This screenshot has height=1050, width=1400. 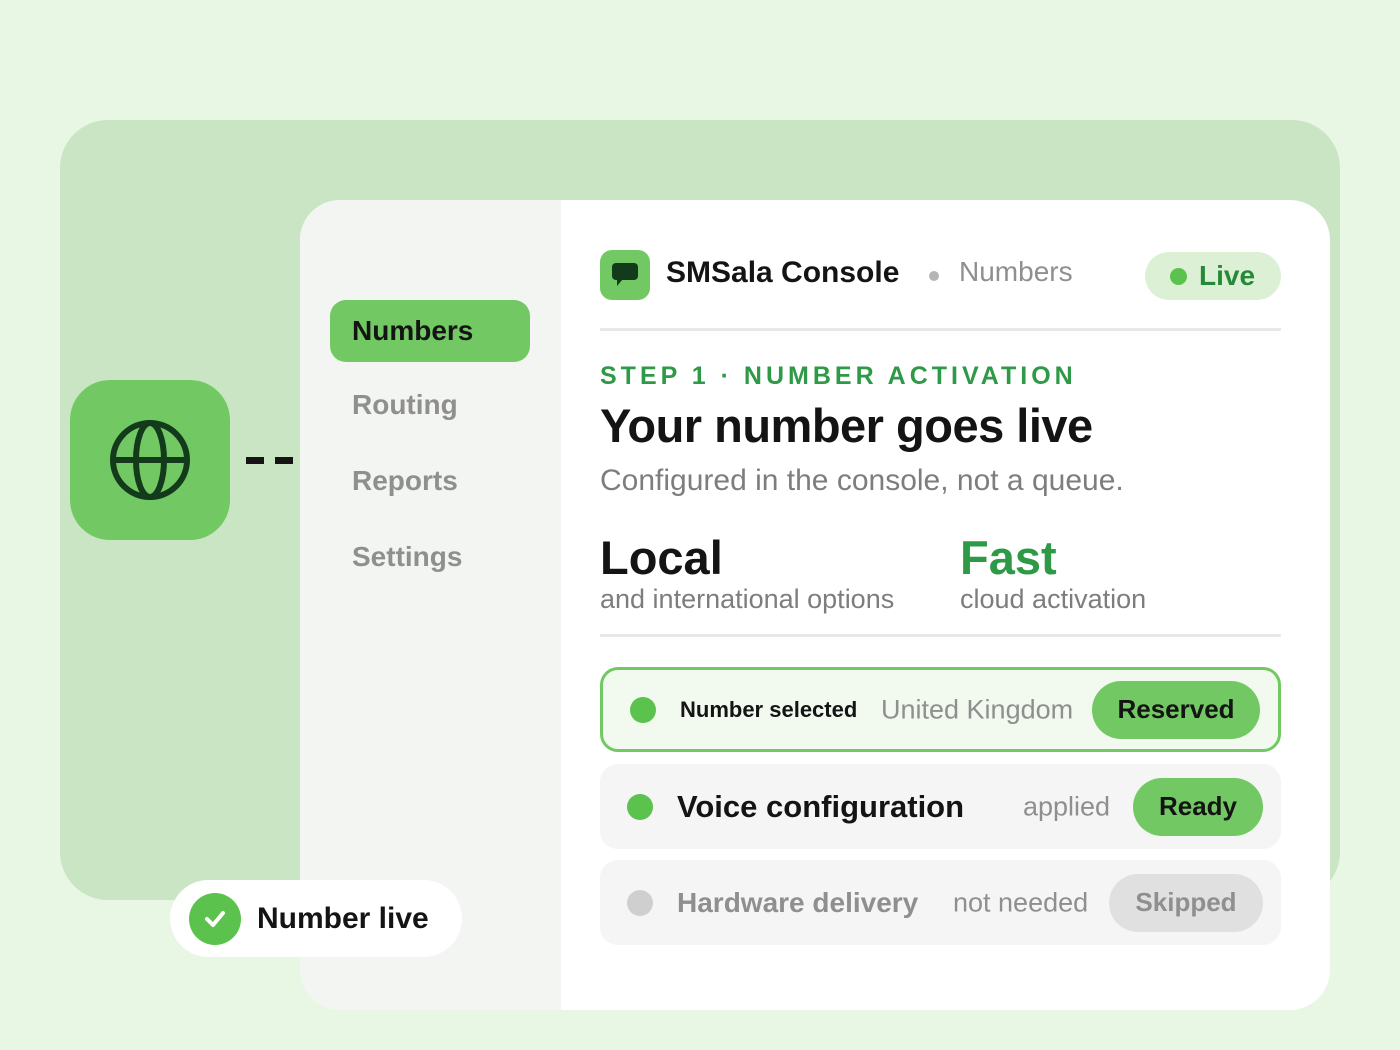 I want to click on app-logo, so click(x=625, y=275).